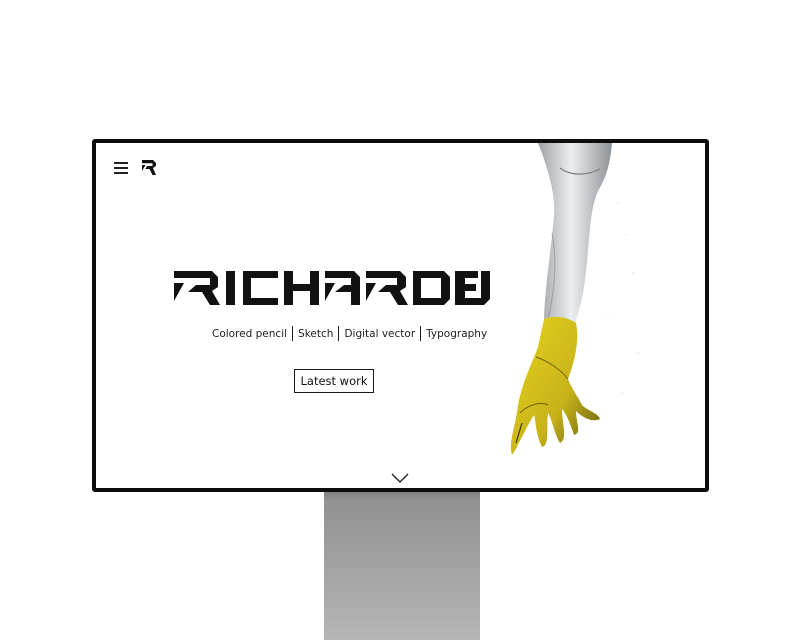 The width and height of the screenshot is (800, 640). Describe the element at coordinates (596, 315) in the screenshot. I see `arm-illustration-image` at that location.